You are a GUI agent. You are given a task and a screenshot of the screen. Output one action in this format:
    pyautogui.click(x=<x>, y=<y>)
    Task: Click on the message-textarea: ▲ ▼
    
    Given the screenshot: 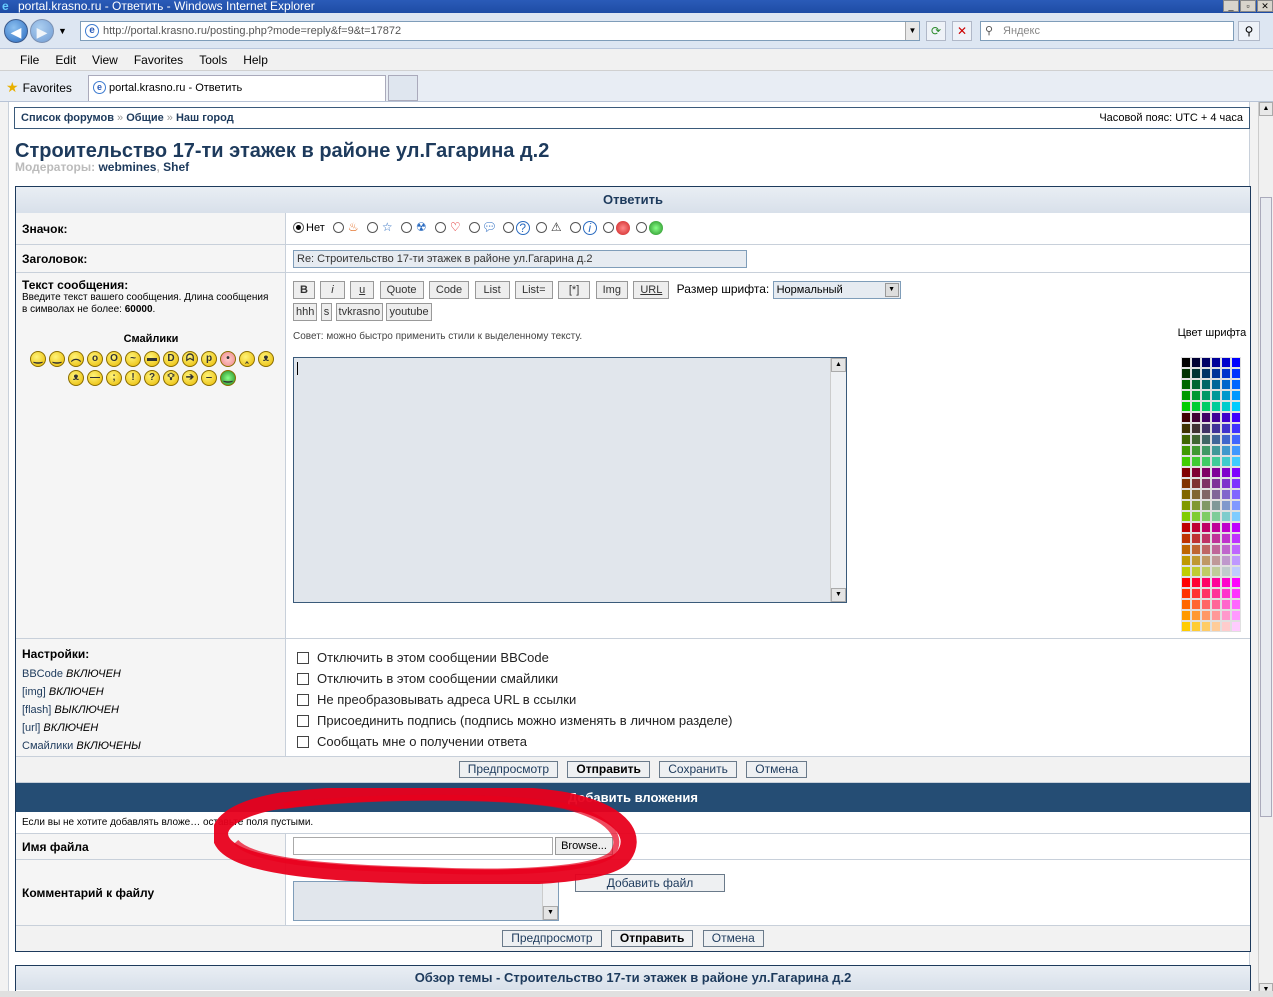 What is the action you would take?
    pyautogui.click(x=570, y=480)
    